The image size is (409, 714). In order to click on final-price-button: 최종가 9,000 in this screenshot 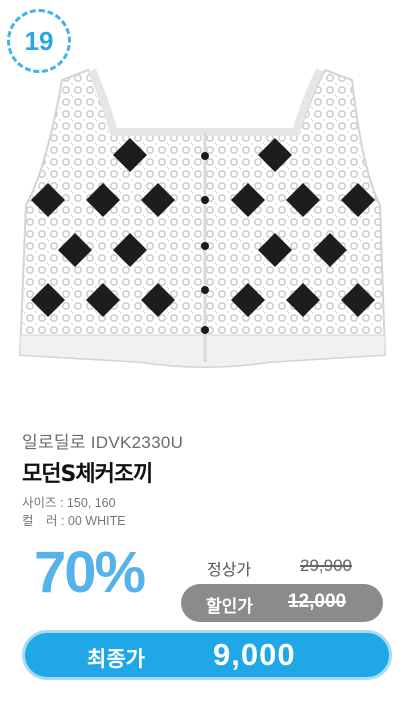, I will do `click(207, 655)`.